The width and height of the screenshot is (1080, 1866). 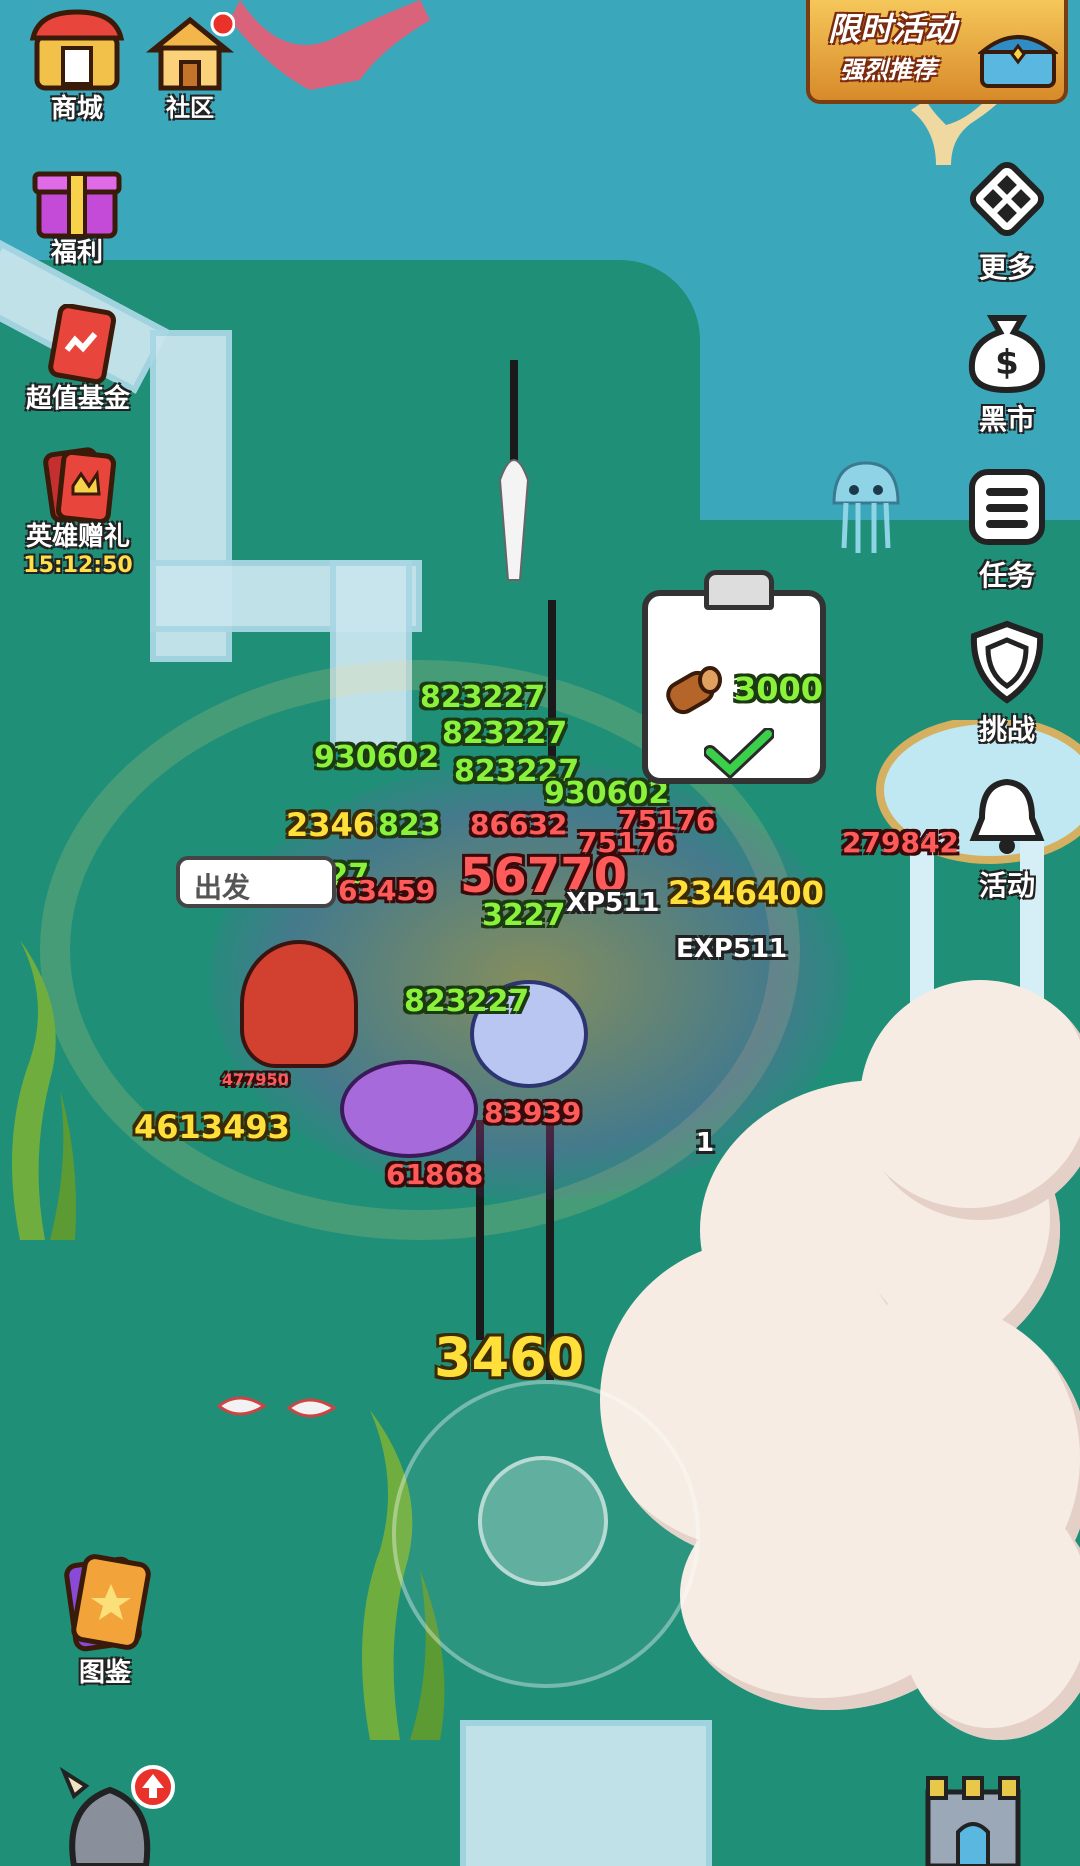 What do you see at coordinates (779, 689) in the screenshot?
I see `quest-count: 3000` at bounding box center [779, 689].